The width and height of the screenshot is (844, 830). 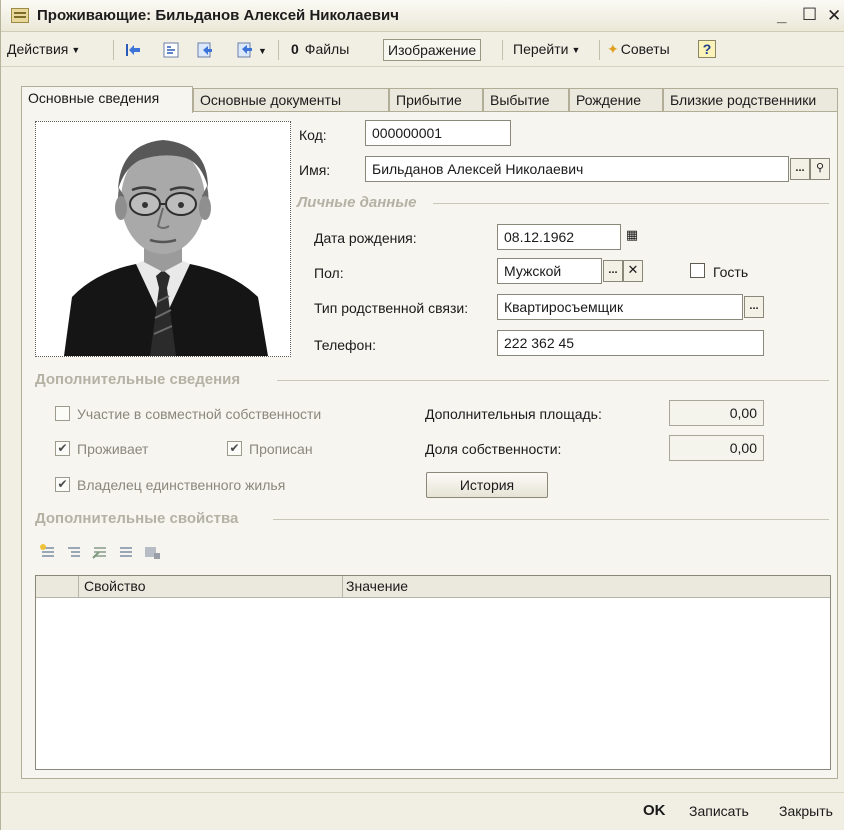 I want to click on extra-area-field: 0,00, so click(x=716, y=413).